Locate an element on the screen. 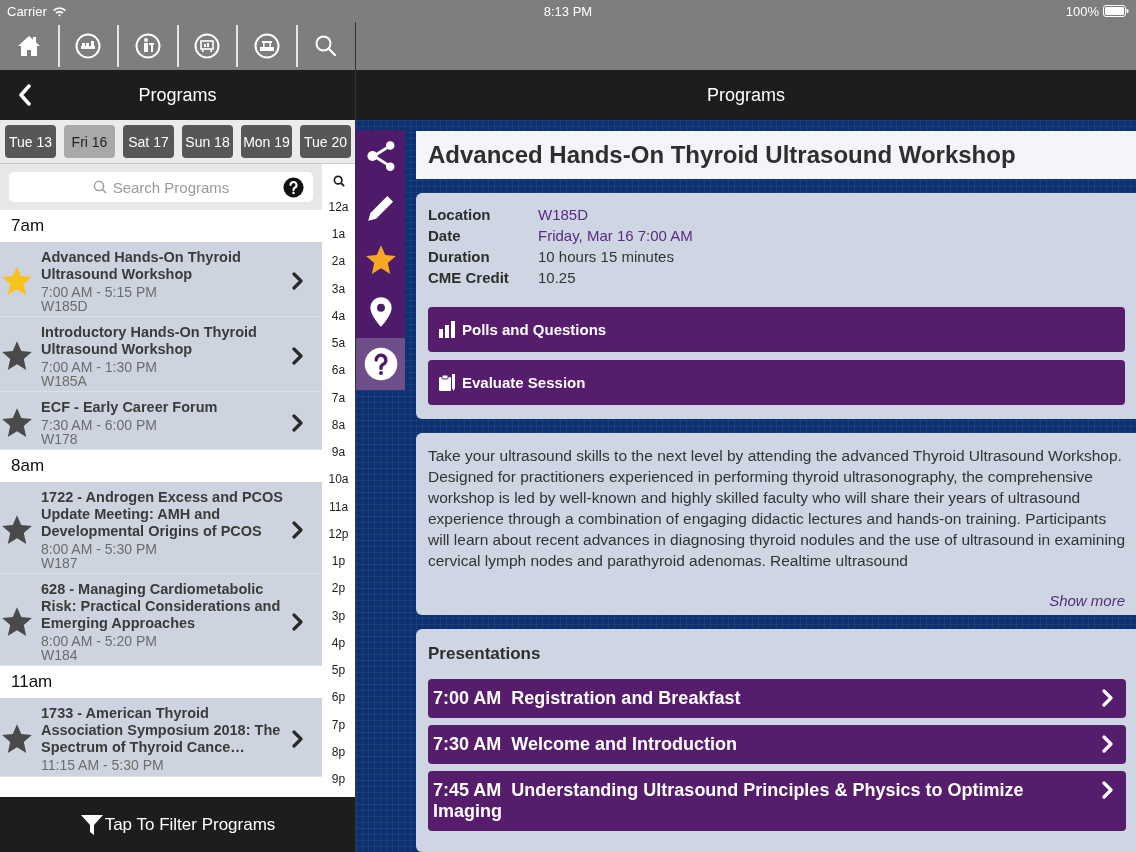  day-tab: Mon 19 is located at coordinates (266, 141).